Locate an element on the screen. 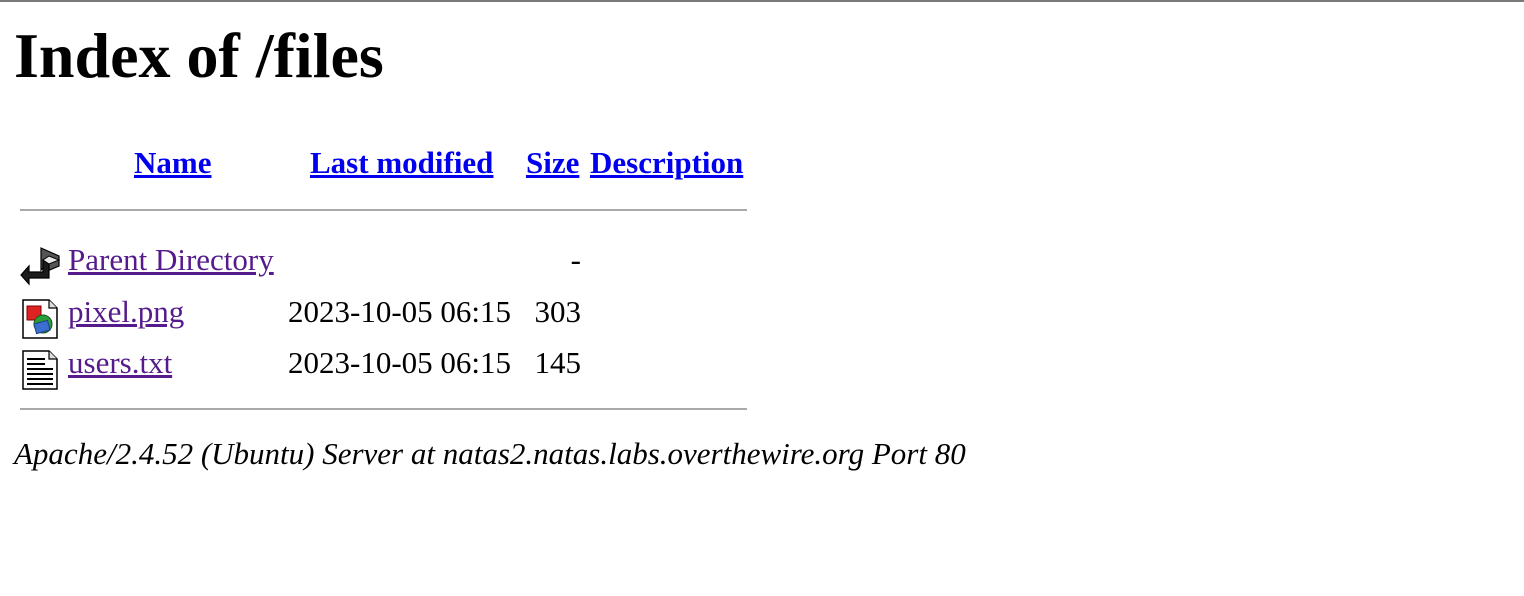  column-header-size: Size is located at coordinates (552, 163).